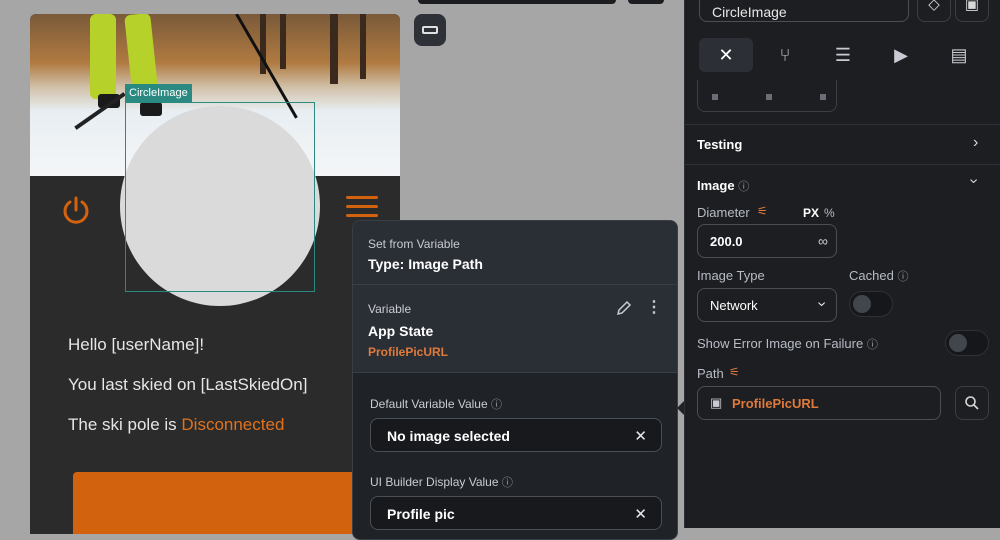  I want to click on top-toolbar-stub, so click(517, 2).